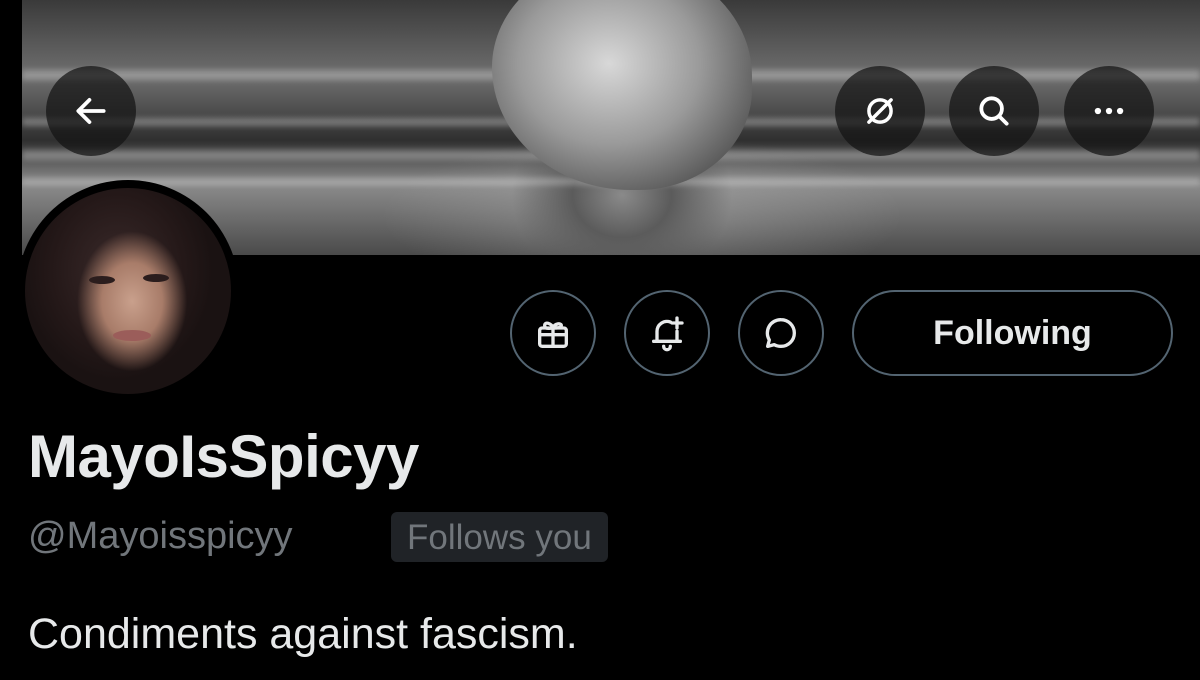 The image size is (1200, 680). I want to click on avatar-ring, so click(128, 291).